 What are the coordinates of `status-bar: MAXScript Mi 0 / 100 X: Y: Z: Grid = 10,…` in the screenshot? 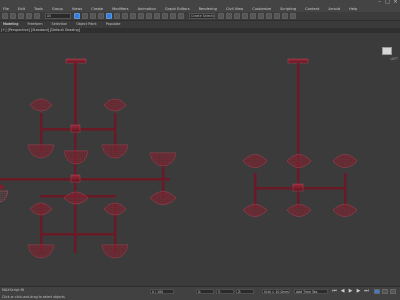 It's located at (200, 293).